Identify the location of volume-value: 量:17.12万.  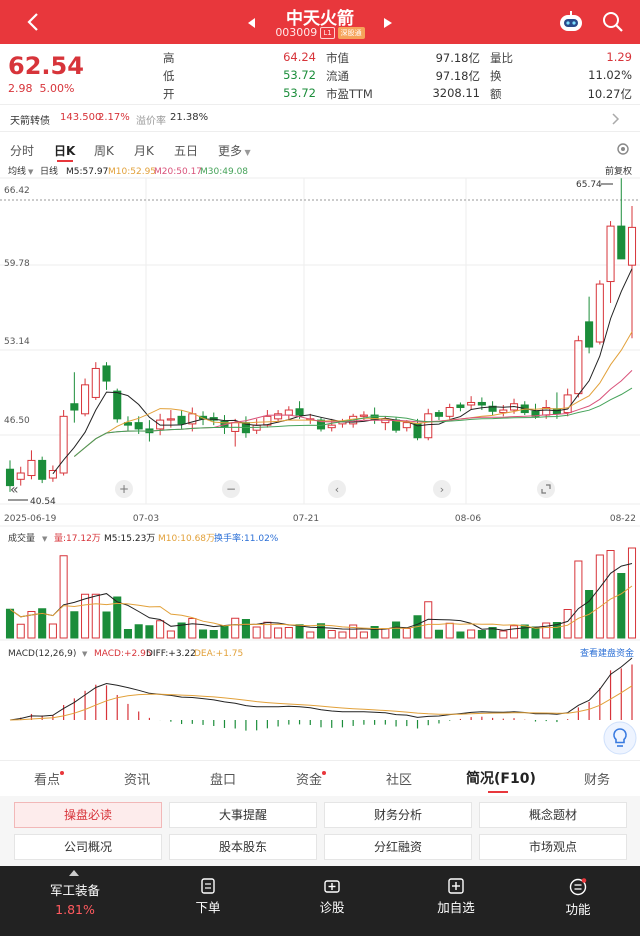
(77, 538).